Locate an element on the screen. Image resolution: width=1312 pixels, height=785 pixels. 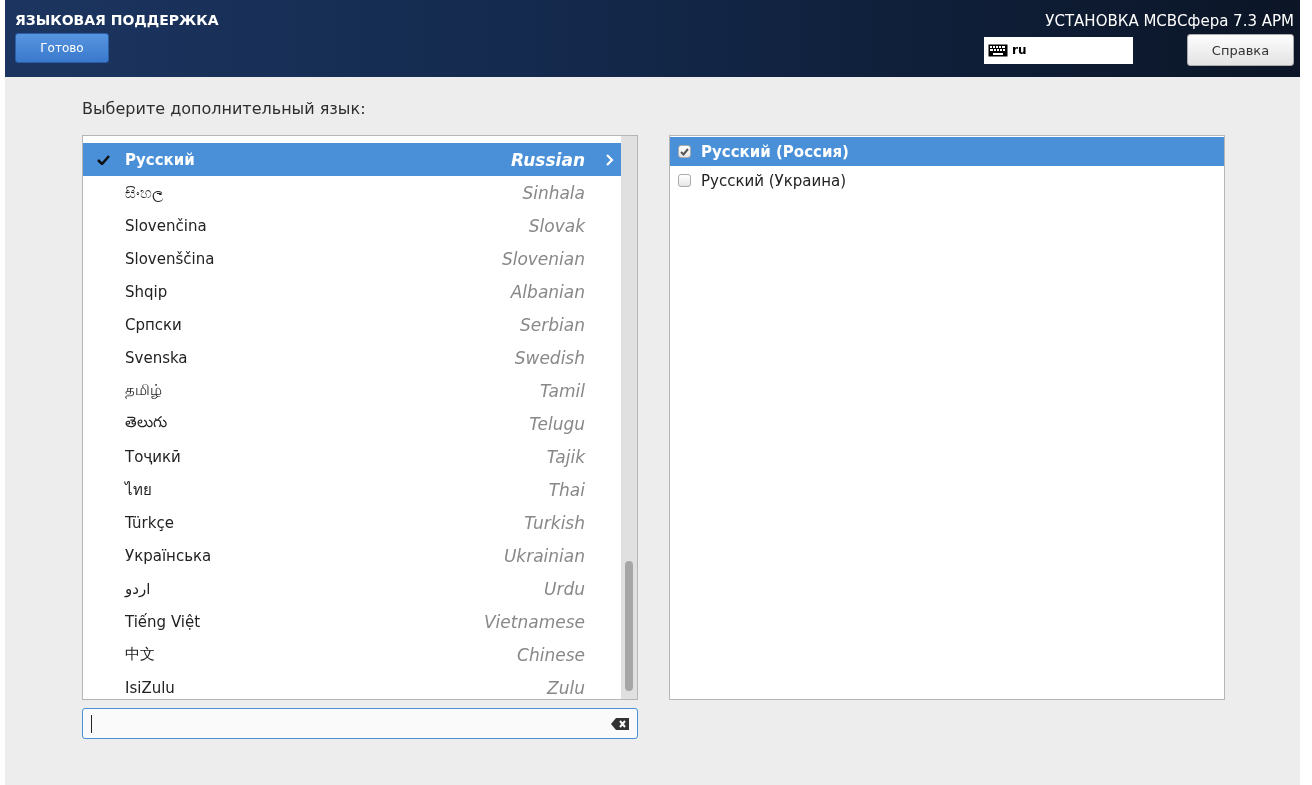
english-language-name: Sinhala is located at coordinates (554, 192).